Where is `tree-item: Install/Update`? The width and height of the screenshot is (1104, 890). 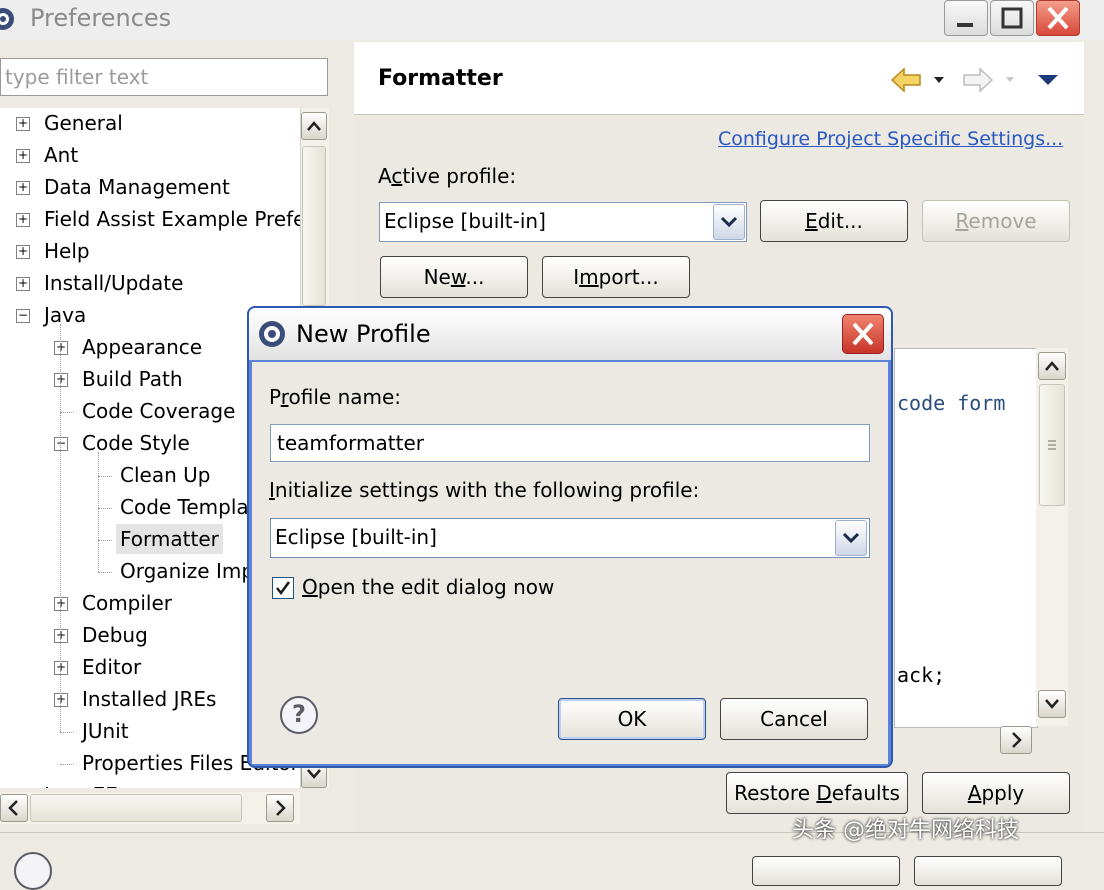 tree-item: Install/Update is located at coordinates (113, 283).